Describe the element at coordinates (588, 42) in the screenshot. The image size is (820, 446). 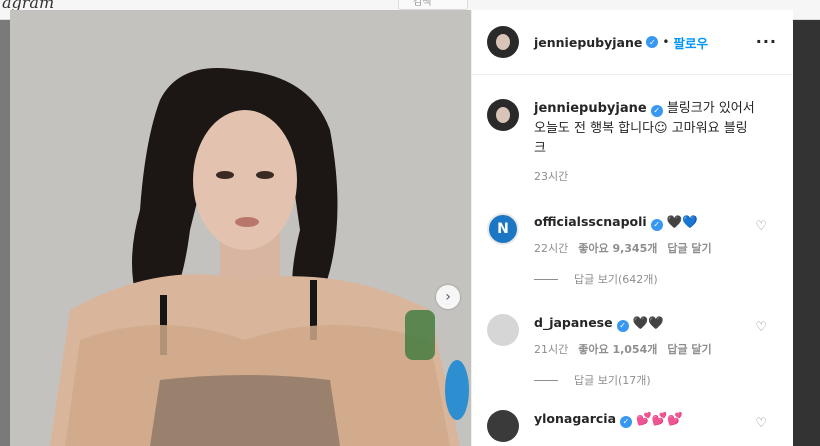
I see `author-username: jenniерubyjane` at that location.